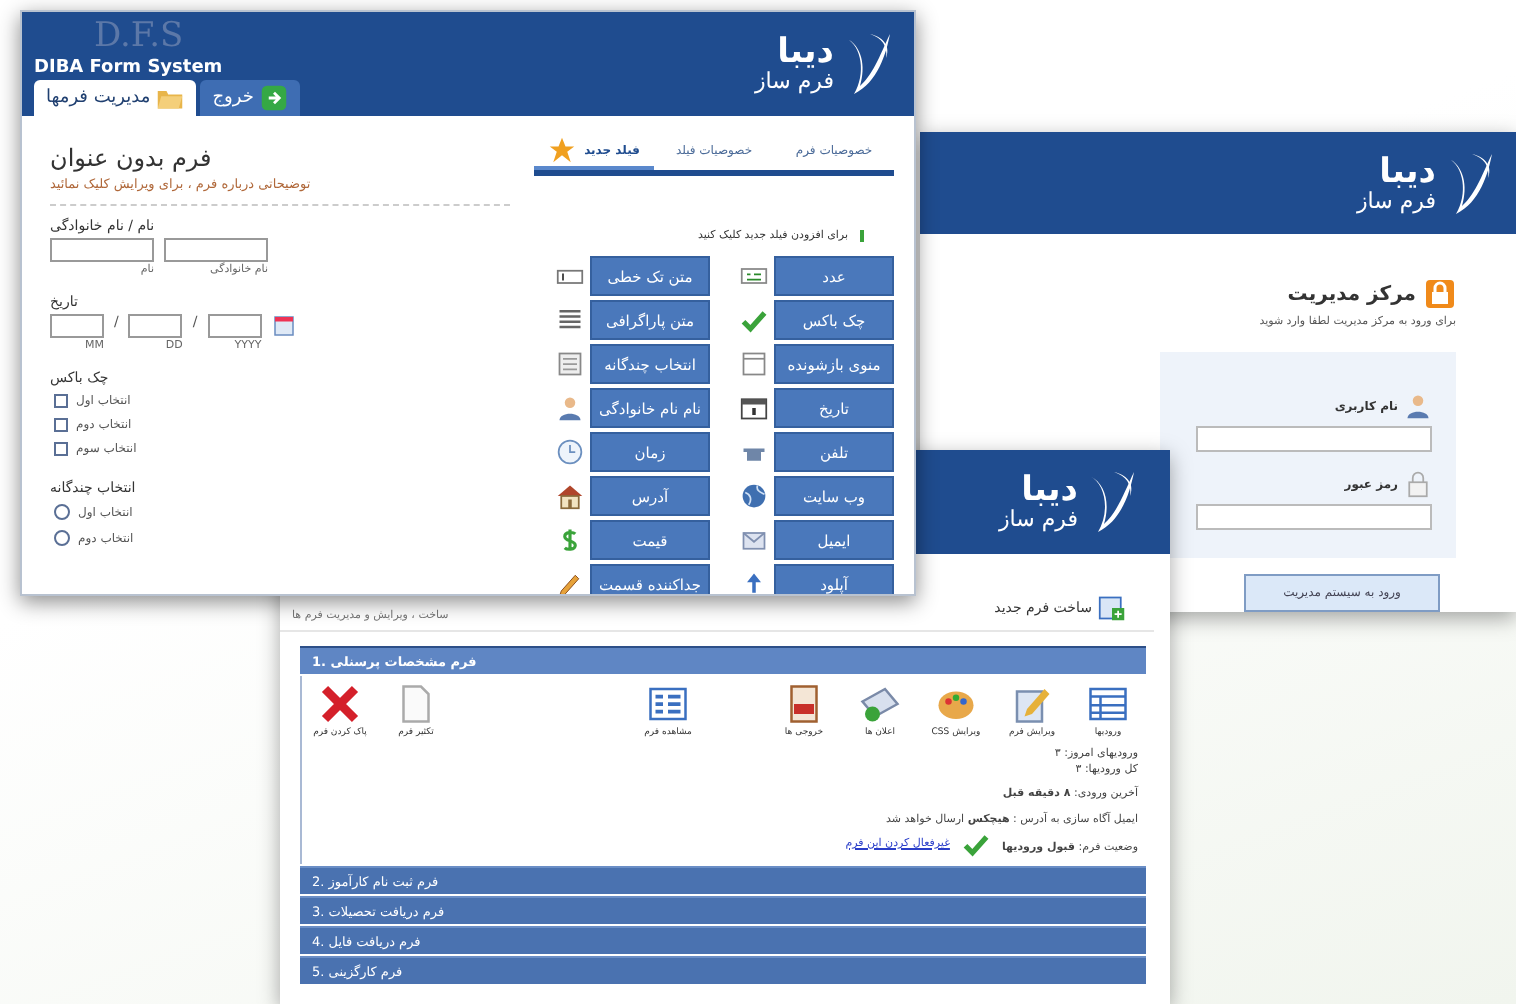  Describe the element at coordinates (1032, 704) in the screenshot. I see `edit-document-icon` at that location.